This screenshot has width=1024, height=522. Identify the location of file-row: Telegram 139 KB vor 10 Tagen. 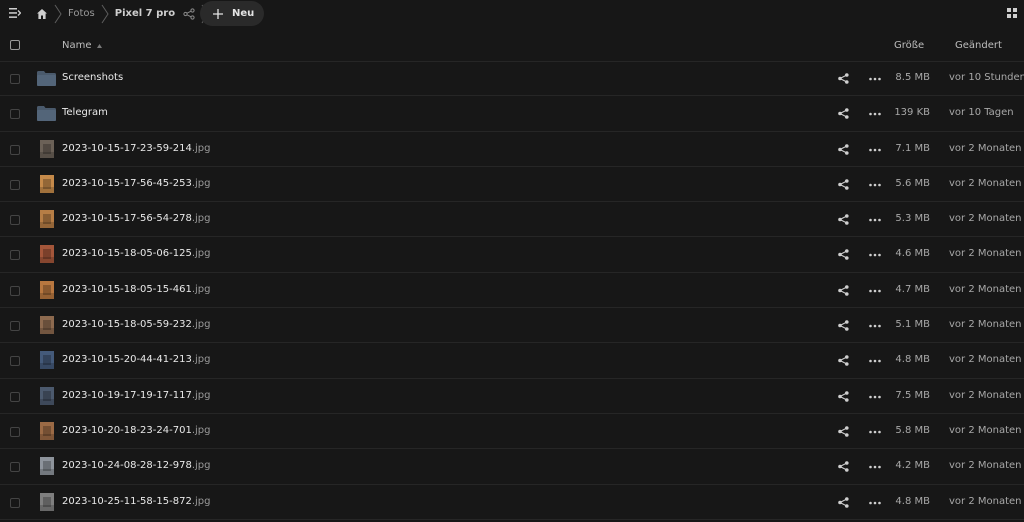
(512, 114).